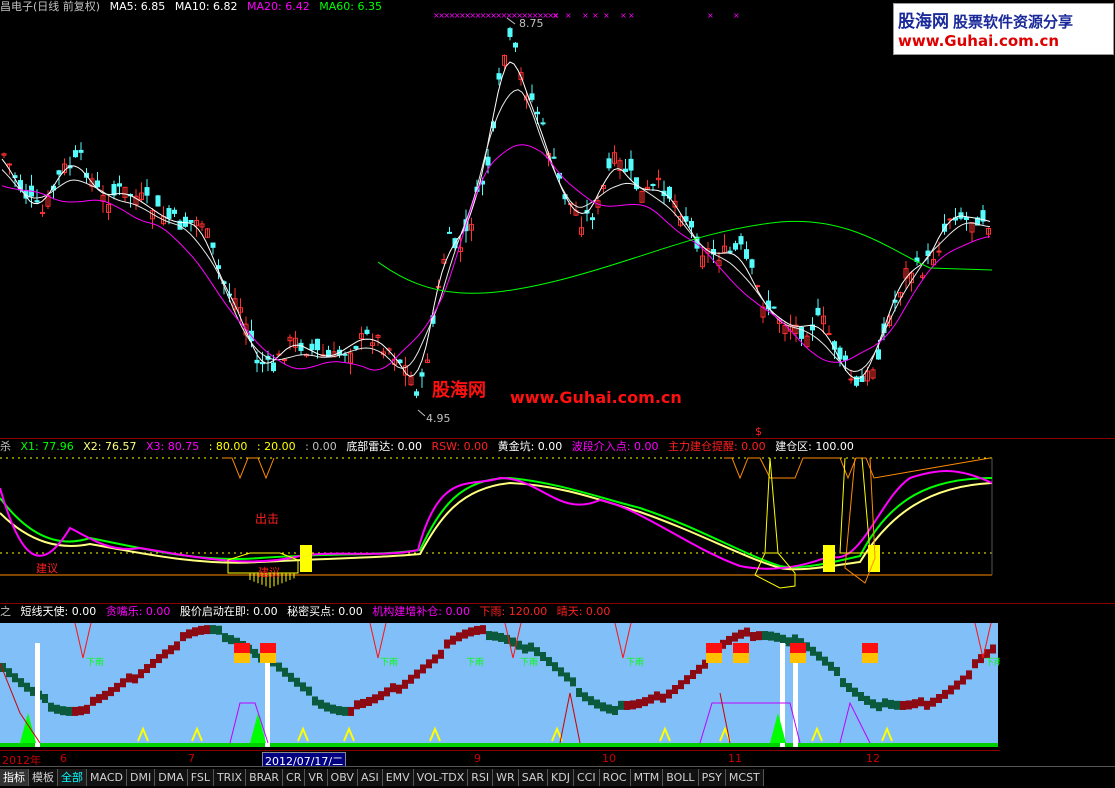 Image resolution: width=1115 pixels, height=788 pixels. I want to click on tab-psy: PSY, so click(712, 777).